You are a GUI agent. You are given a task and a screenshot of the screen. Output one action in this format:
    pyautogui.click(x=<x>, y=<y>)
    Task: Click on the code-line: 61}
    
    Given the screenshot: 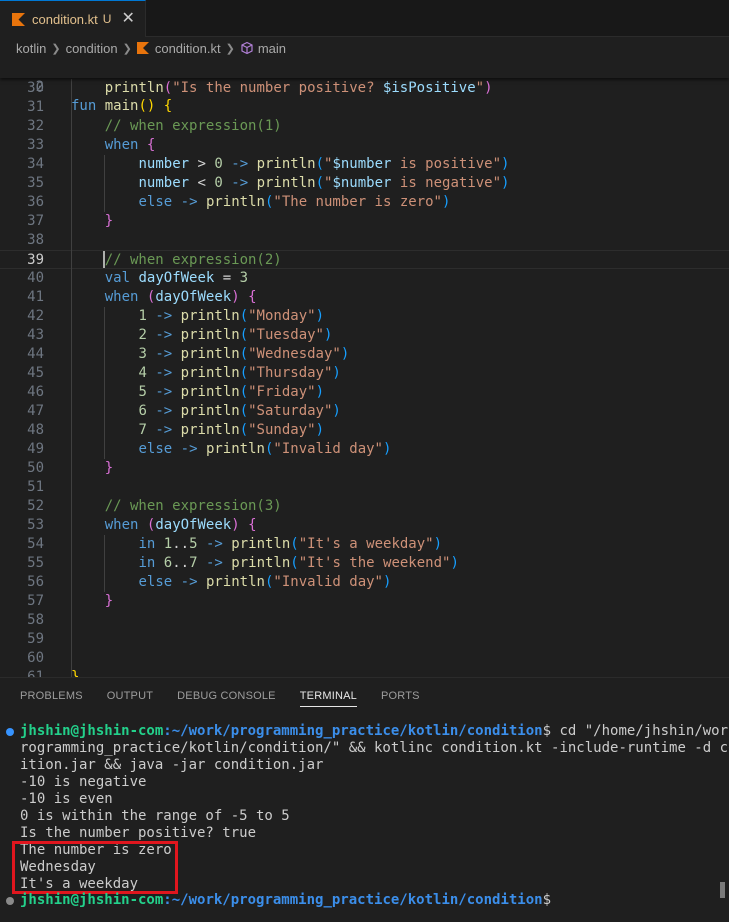 What is the action you would take?
    pyautogui.click(x=364, y=672)
    